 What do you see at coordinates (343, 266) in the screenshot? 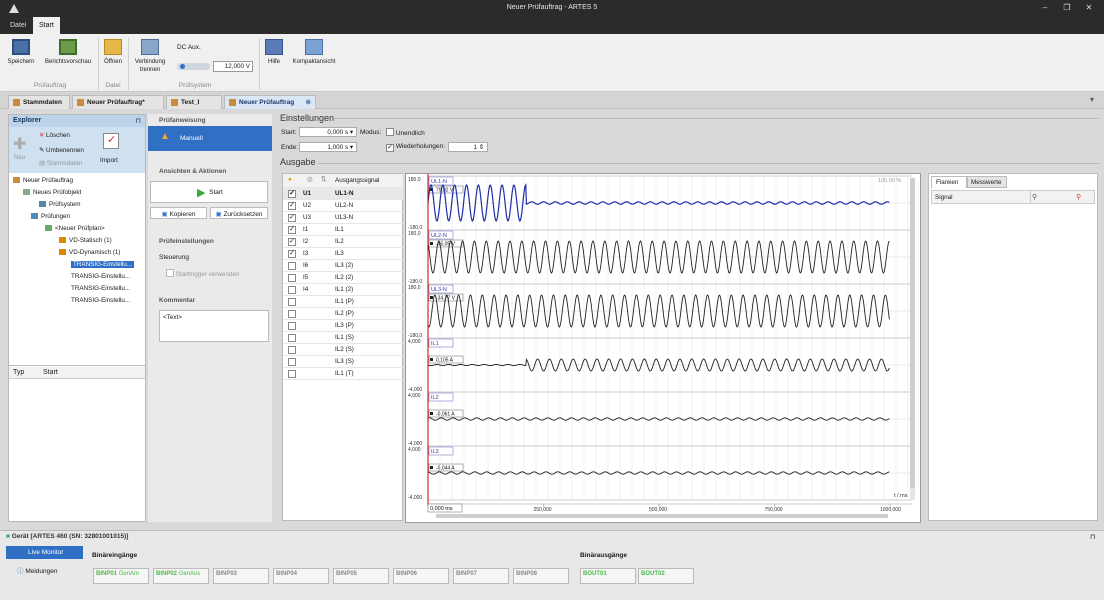
I see `table-row: I6 IL3 (2)` at bounding box center [343, 266].